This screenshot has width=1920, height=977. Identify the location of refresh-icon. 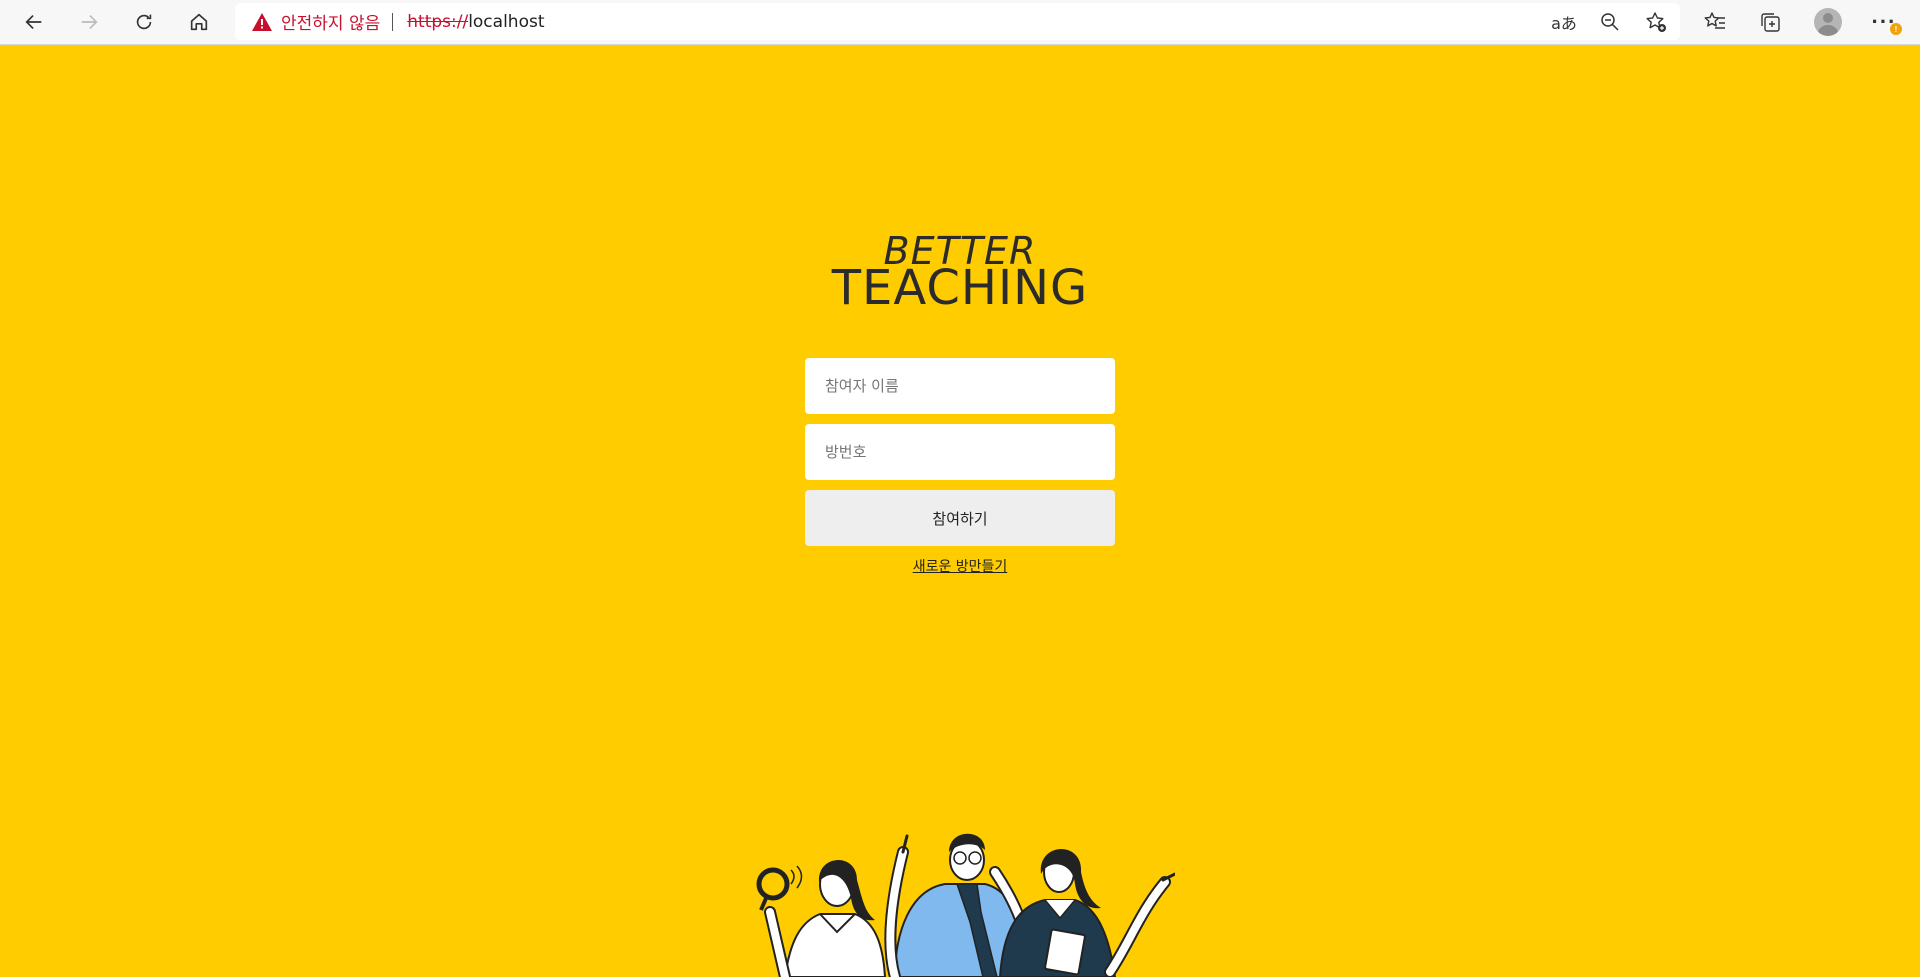
(144, 22).